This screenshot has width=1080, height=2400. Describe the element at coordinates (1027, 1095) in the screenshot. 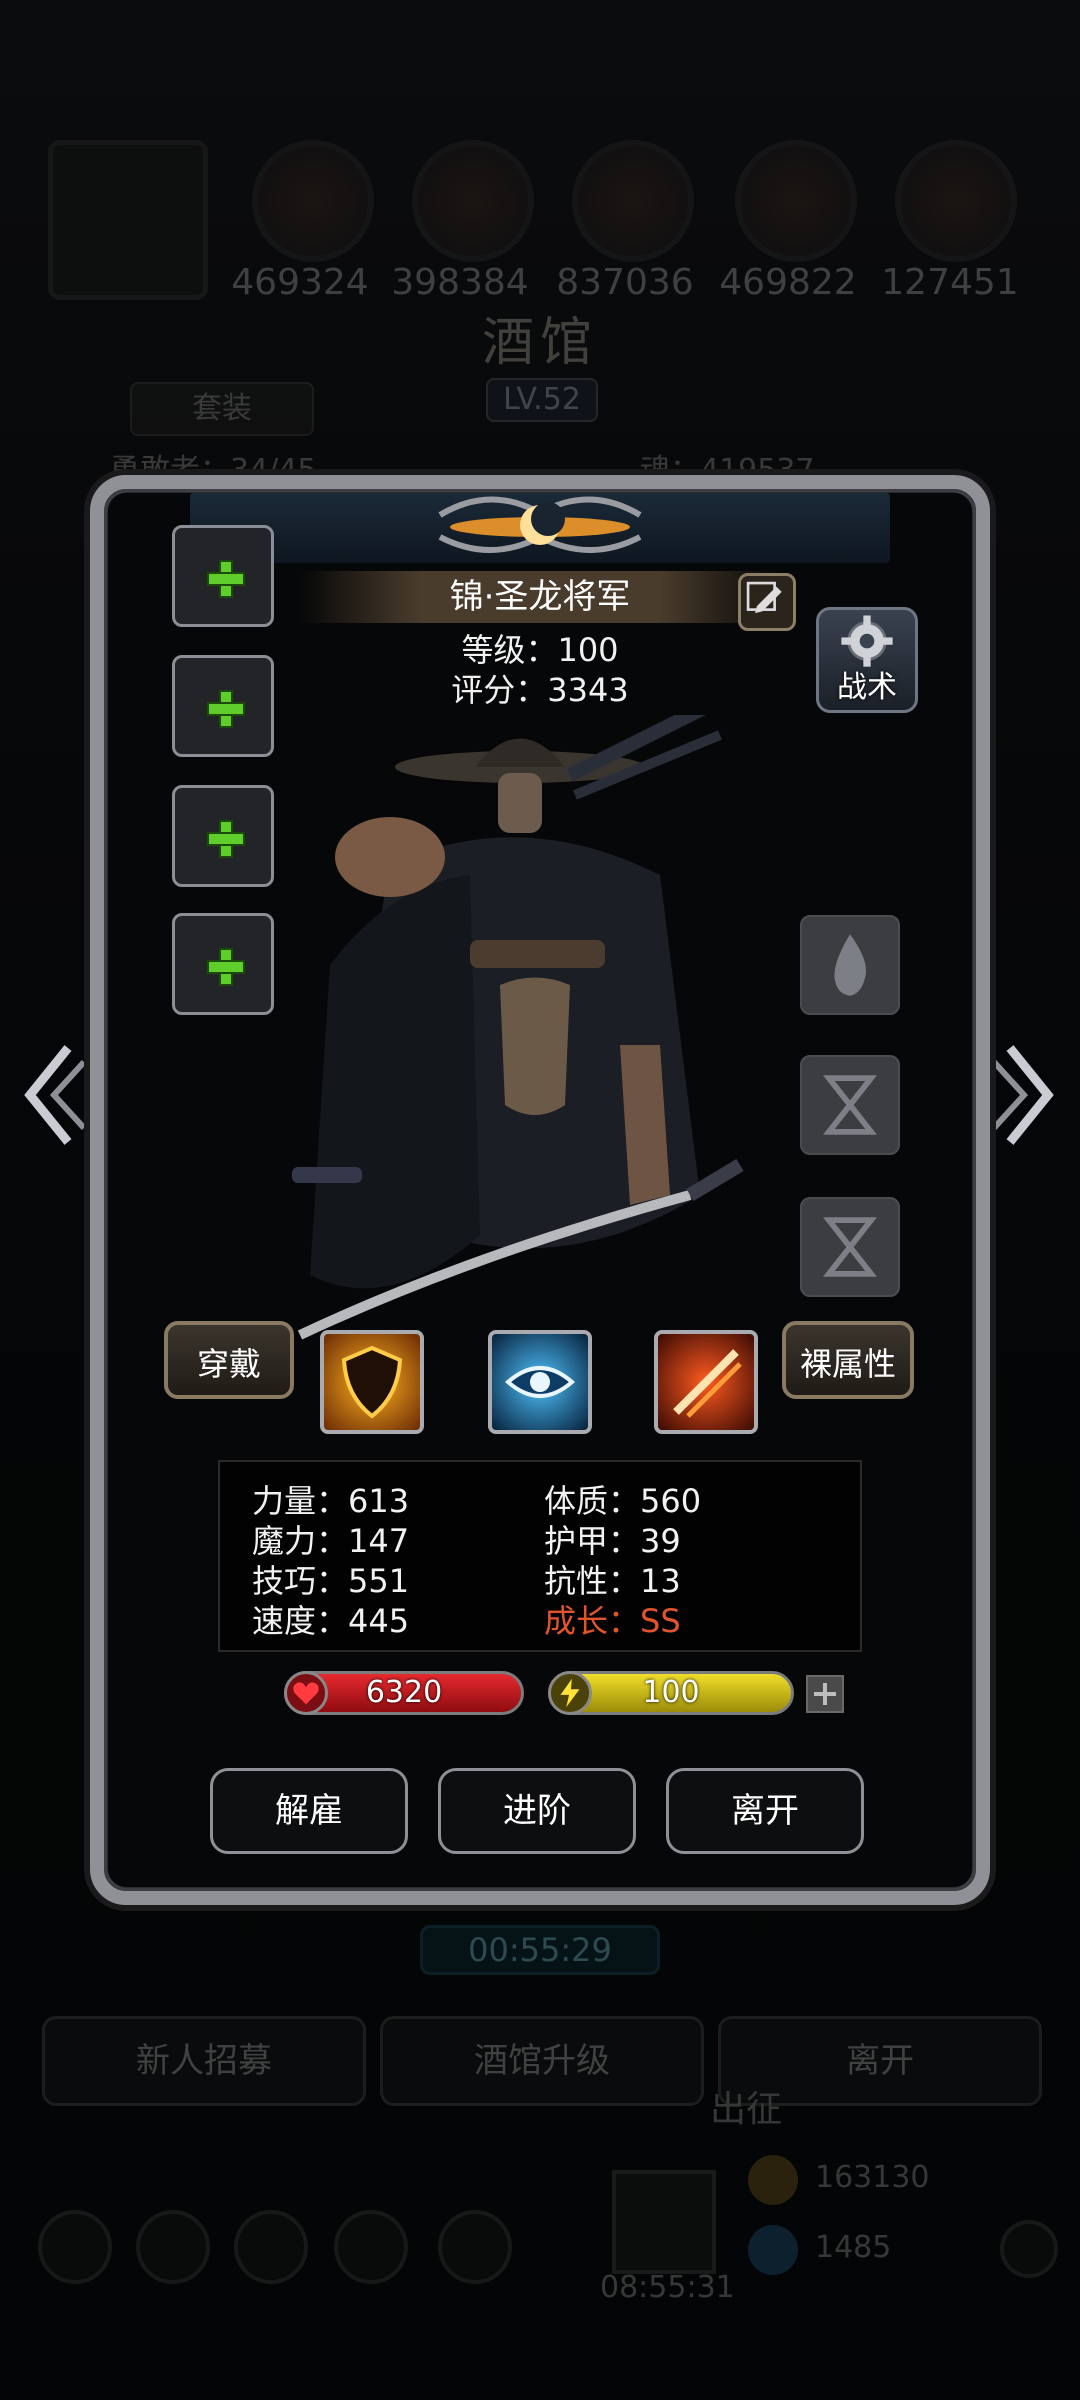

I see `next-hero-arrow-icon` at that location.